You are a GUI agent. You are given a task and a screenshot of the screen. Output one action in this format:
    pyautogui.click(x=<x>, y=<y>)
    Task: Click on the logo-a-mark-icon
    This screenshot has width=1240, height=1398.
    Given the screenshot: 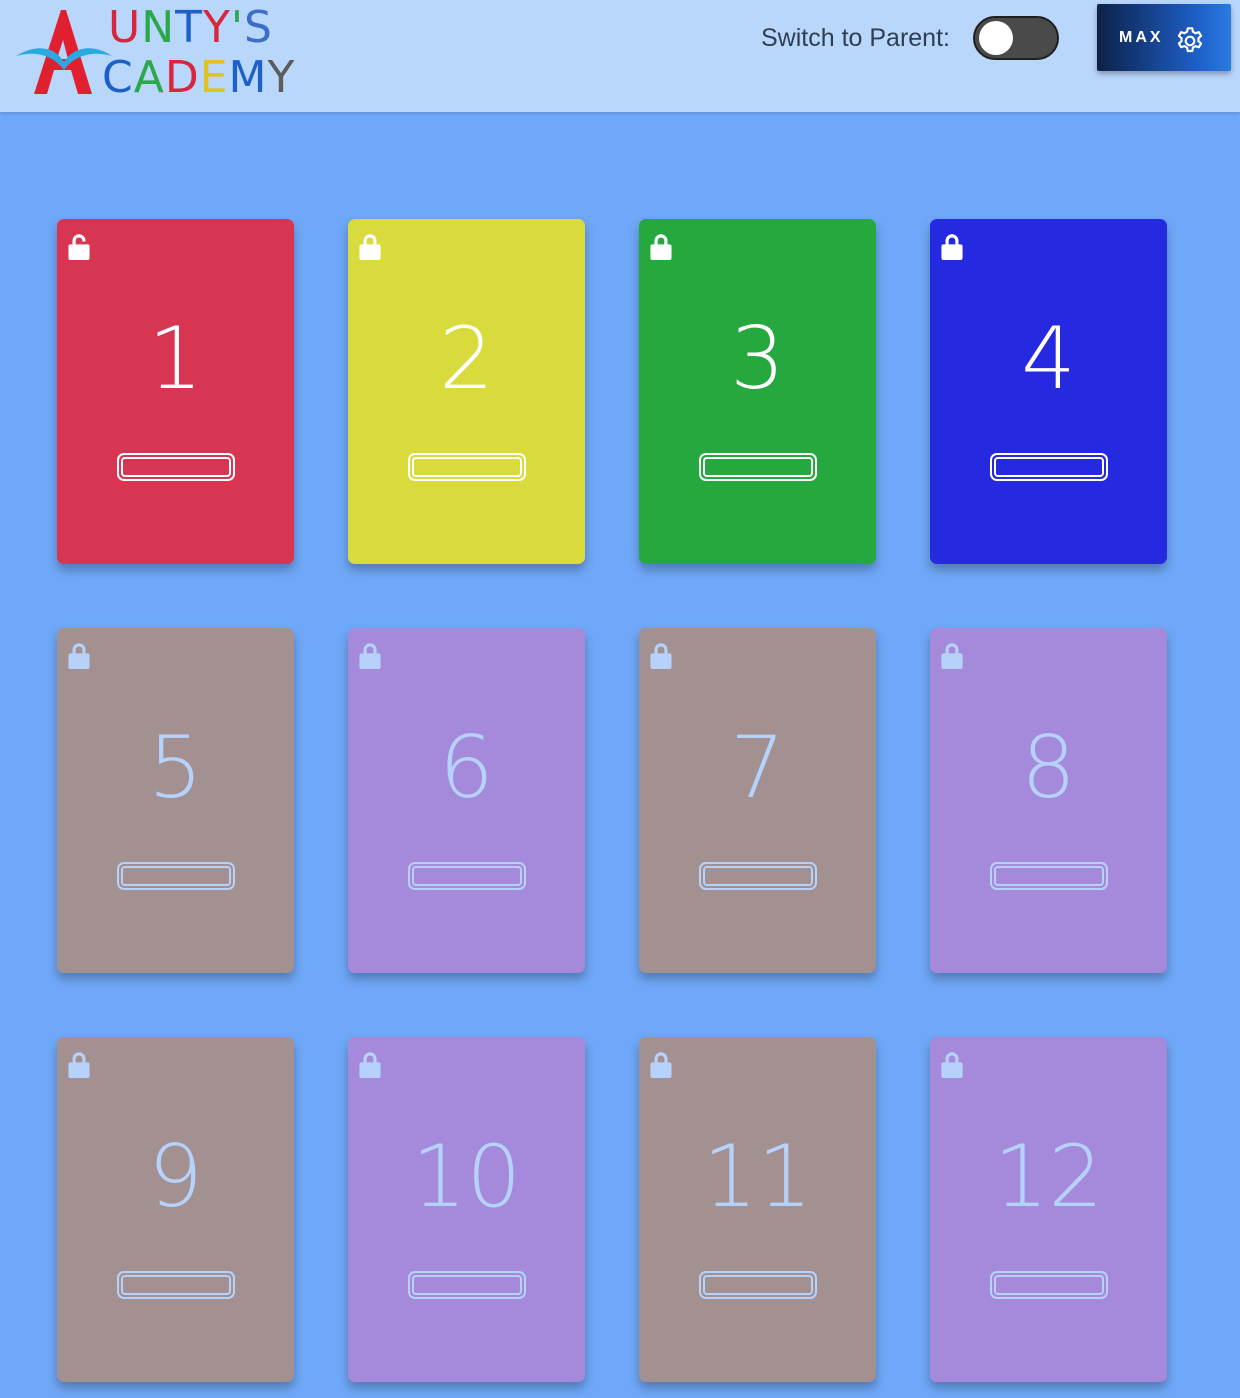 What is the action you would take?
    pyautogui.click(x=64, y=52)
    